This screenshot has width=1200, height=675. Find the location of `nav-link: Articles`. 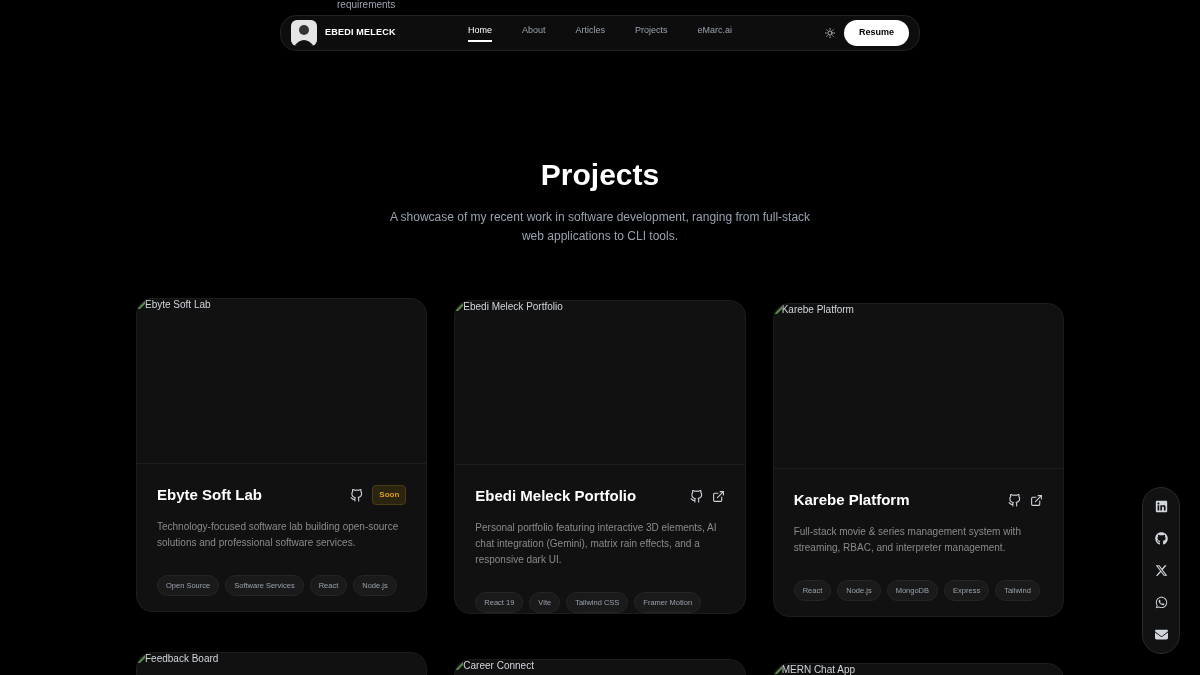

nav-link: Articles is located at coordinates (590, 33).